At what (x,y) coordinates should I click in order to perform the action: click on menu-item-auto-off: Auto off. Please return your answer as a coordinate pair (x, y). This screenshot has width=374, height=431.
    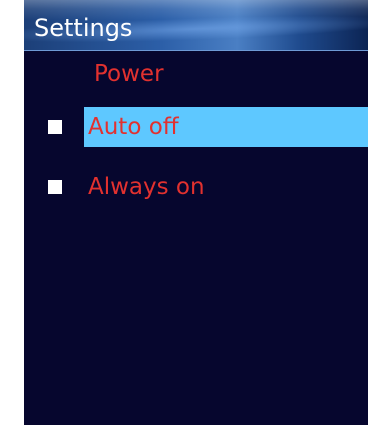
    Looking at the image, I should click on (196, 127).